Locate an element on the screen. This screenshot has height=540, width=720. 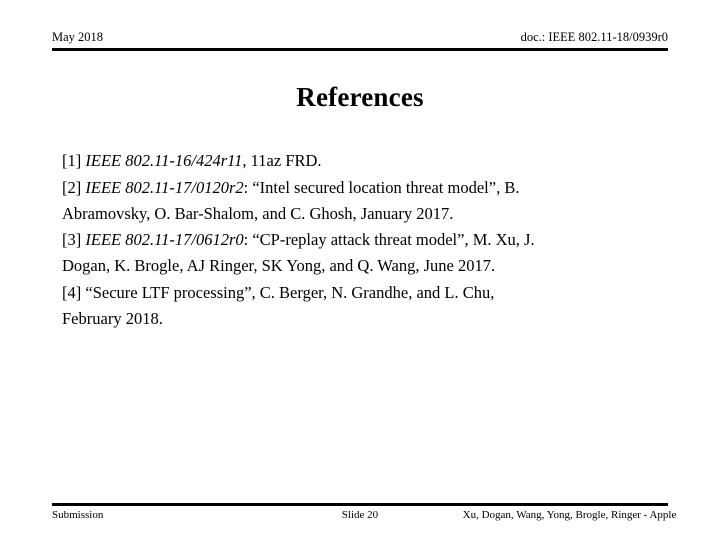
reference-prefix: [1] is located at coordinates (74, 160).